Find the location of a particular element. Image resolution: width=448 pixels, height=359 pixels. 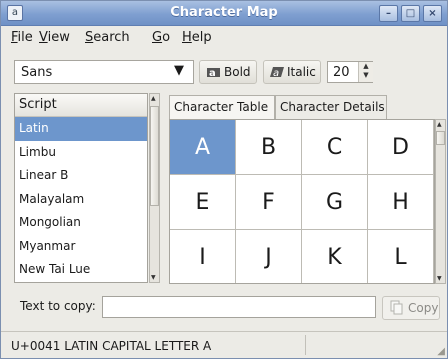

char-cell: G is located at coordinates (335, 202).